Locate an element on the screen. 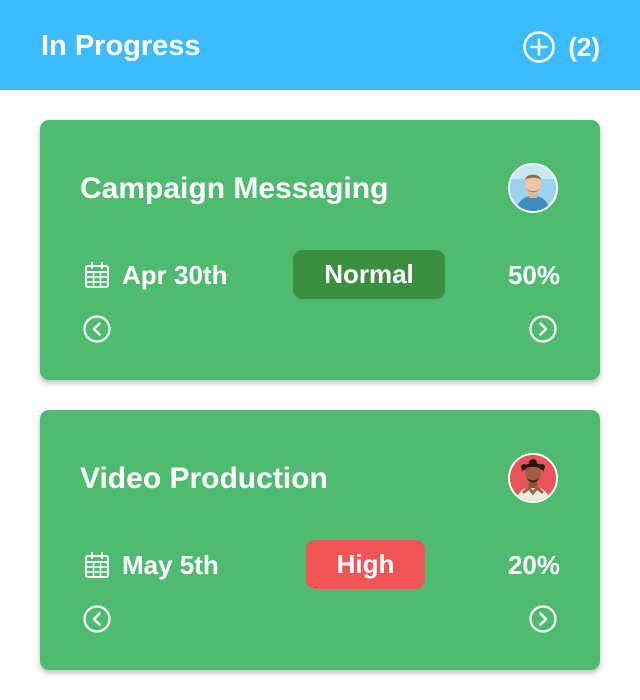 The width and height of the screenshot is (640, 700). task-title: Campaign Messaging is located at coordinates (234, 188).